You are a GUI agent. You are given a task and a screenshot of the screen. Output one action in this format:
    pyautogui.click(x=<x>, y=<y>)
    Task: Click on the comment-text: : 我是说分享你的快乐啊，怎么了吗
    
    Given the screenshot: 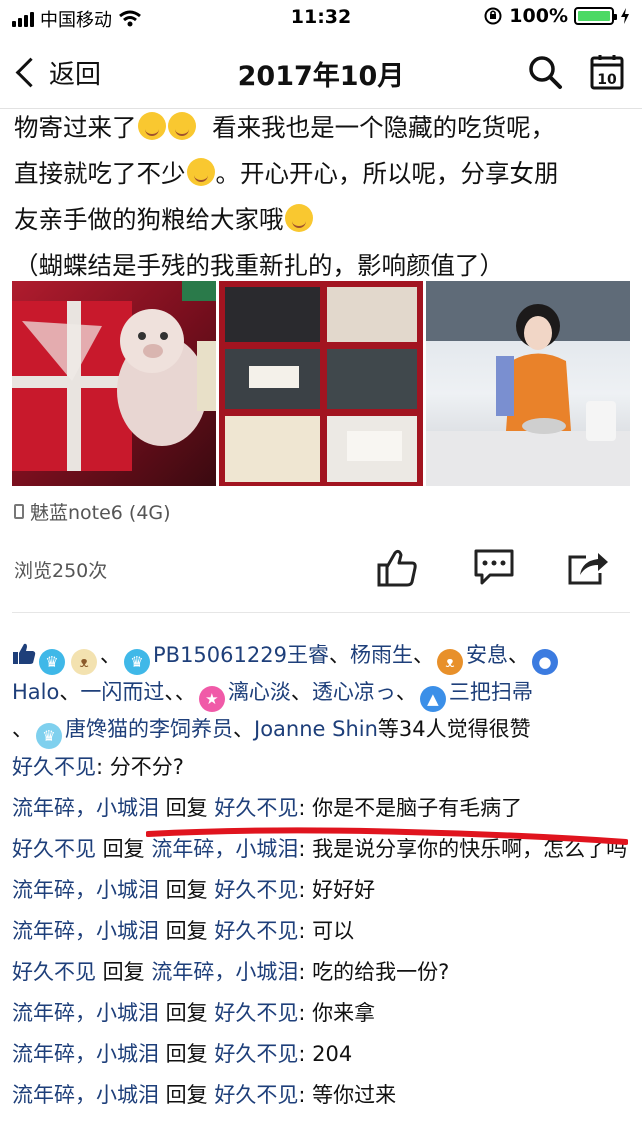 What is the action you would take?
    pyautogui.click(x=463, y=849)
    